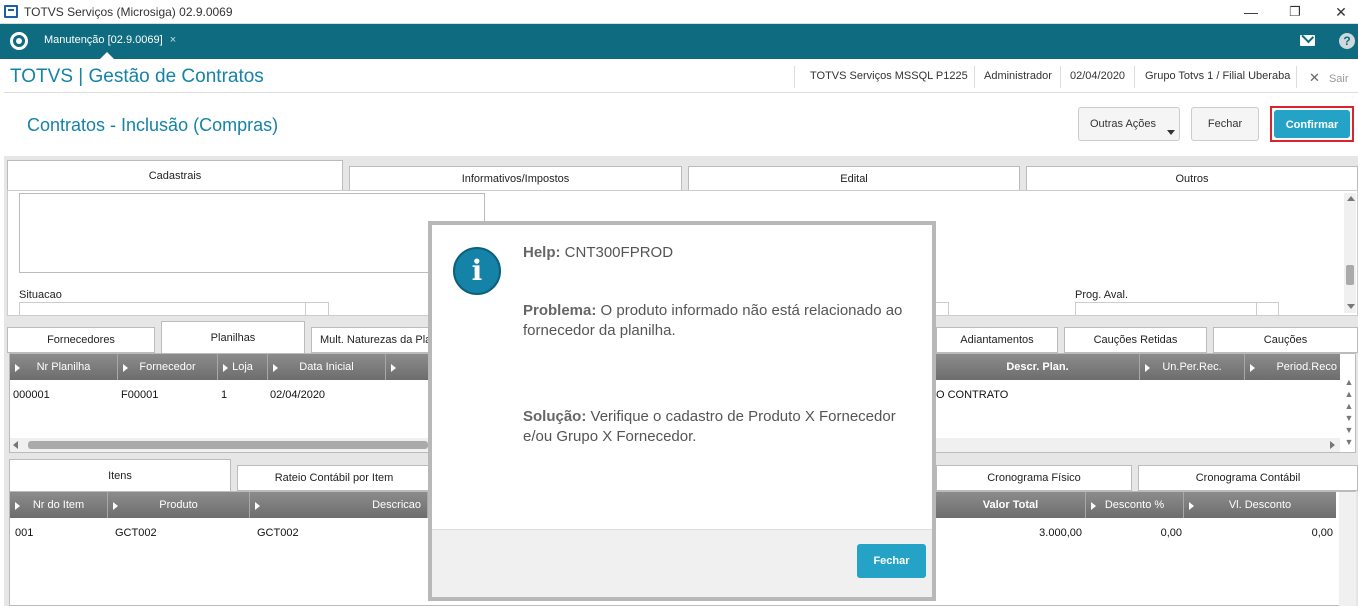  I want to click on itens-vscrollbar, so click(1347, 549).